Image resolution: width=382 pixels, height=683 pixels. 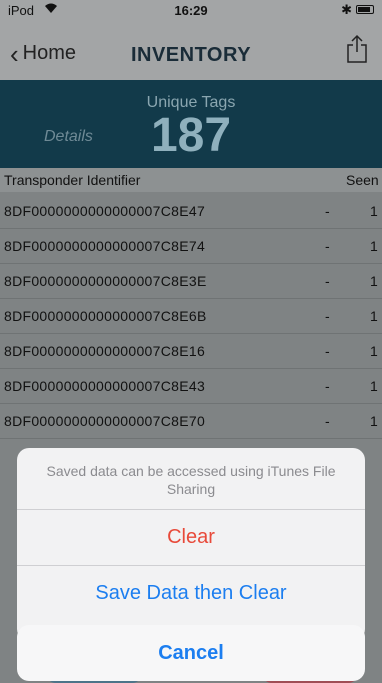 What do you see at coordinates (72, 180) in the screenshot?
I see `column-header-identifier: Transponder Identifier` at bounding box center [72, 180].